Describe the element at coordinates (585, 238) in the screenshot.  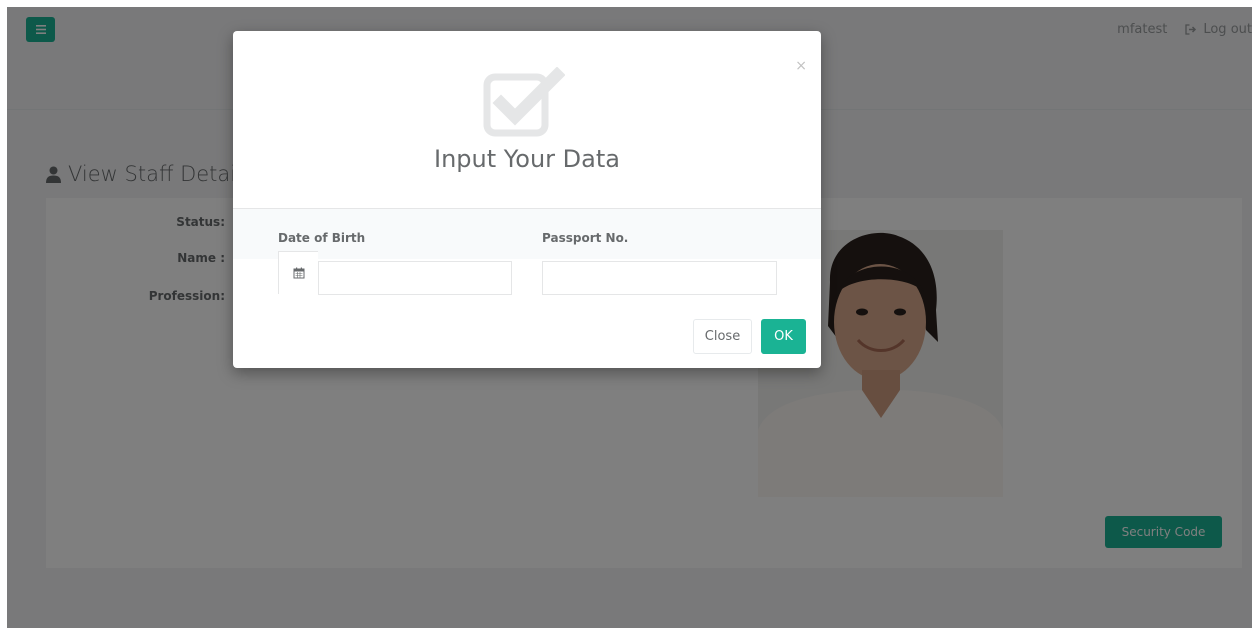
I see `passport-label: Passport No.` at that location.